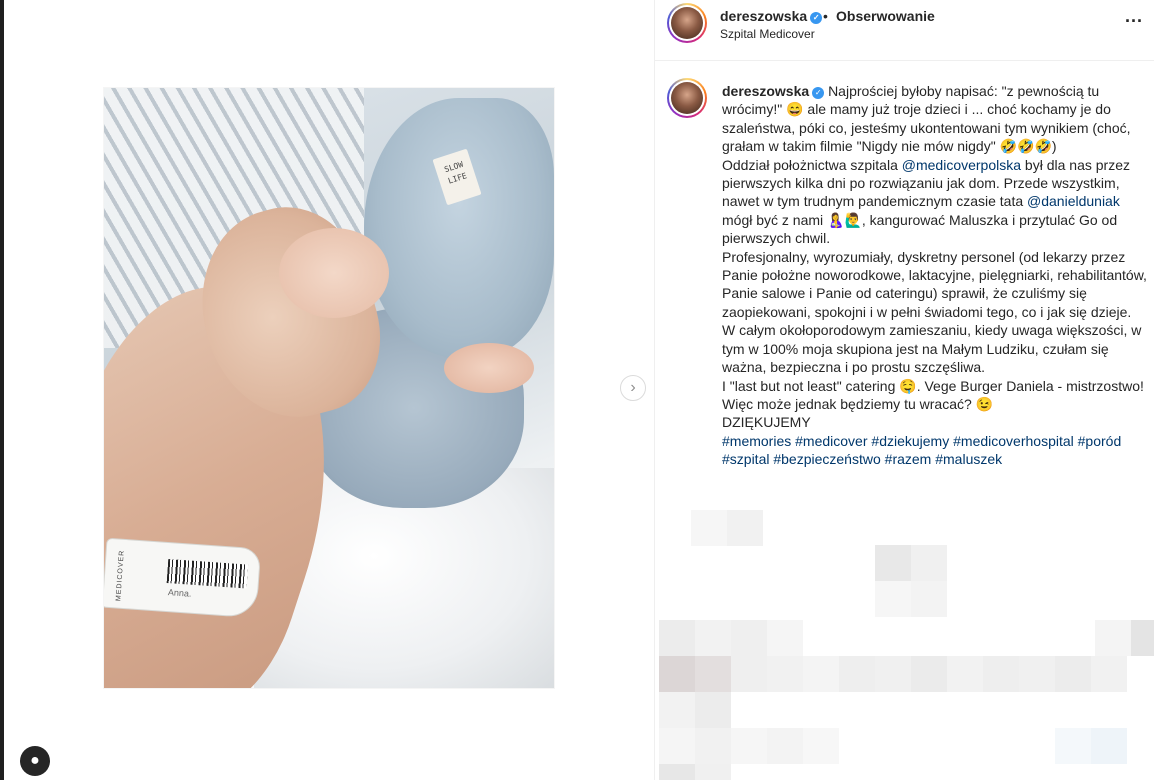  I want to click on hashtag: #maluszek, so click(968, 459).